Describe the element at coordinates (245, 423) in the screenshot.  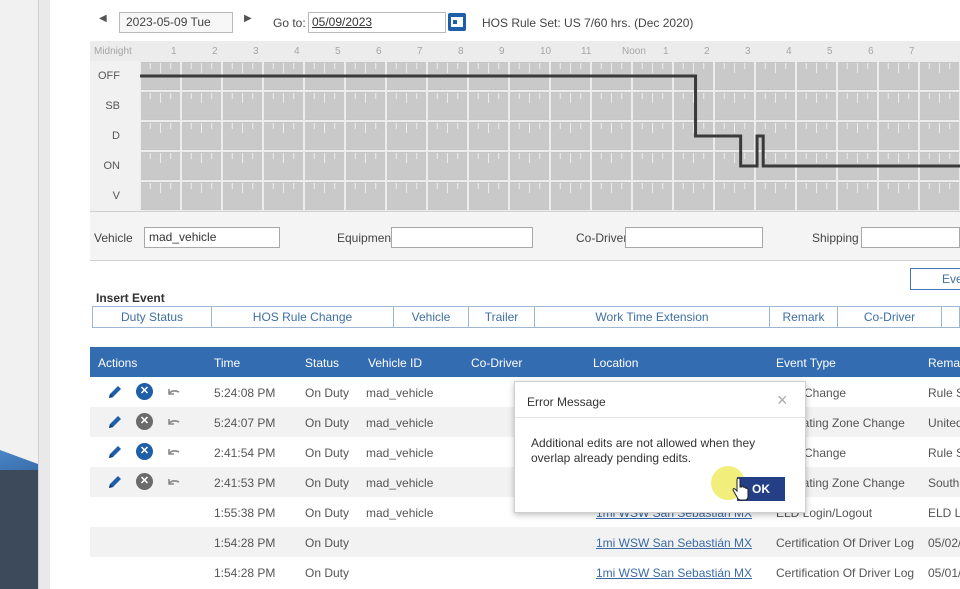
I see `cell-time: 5:24:07 PM` at that location.